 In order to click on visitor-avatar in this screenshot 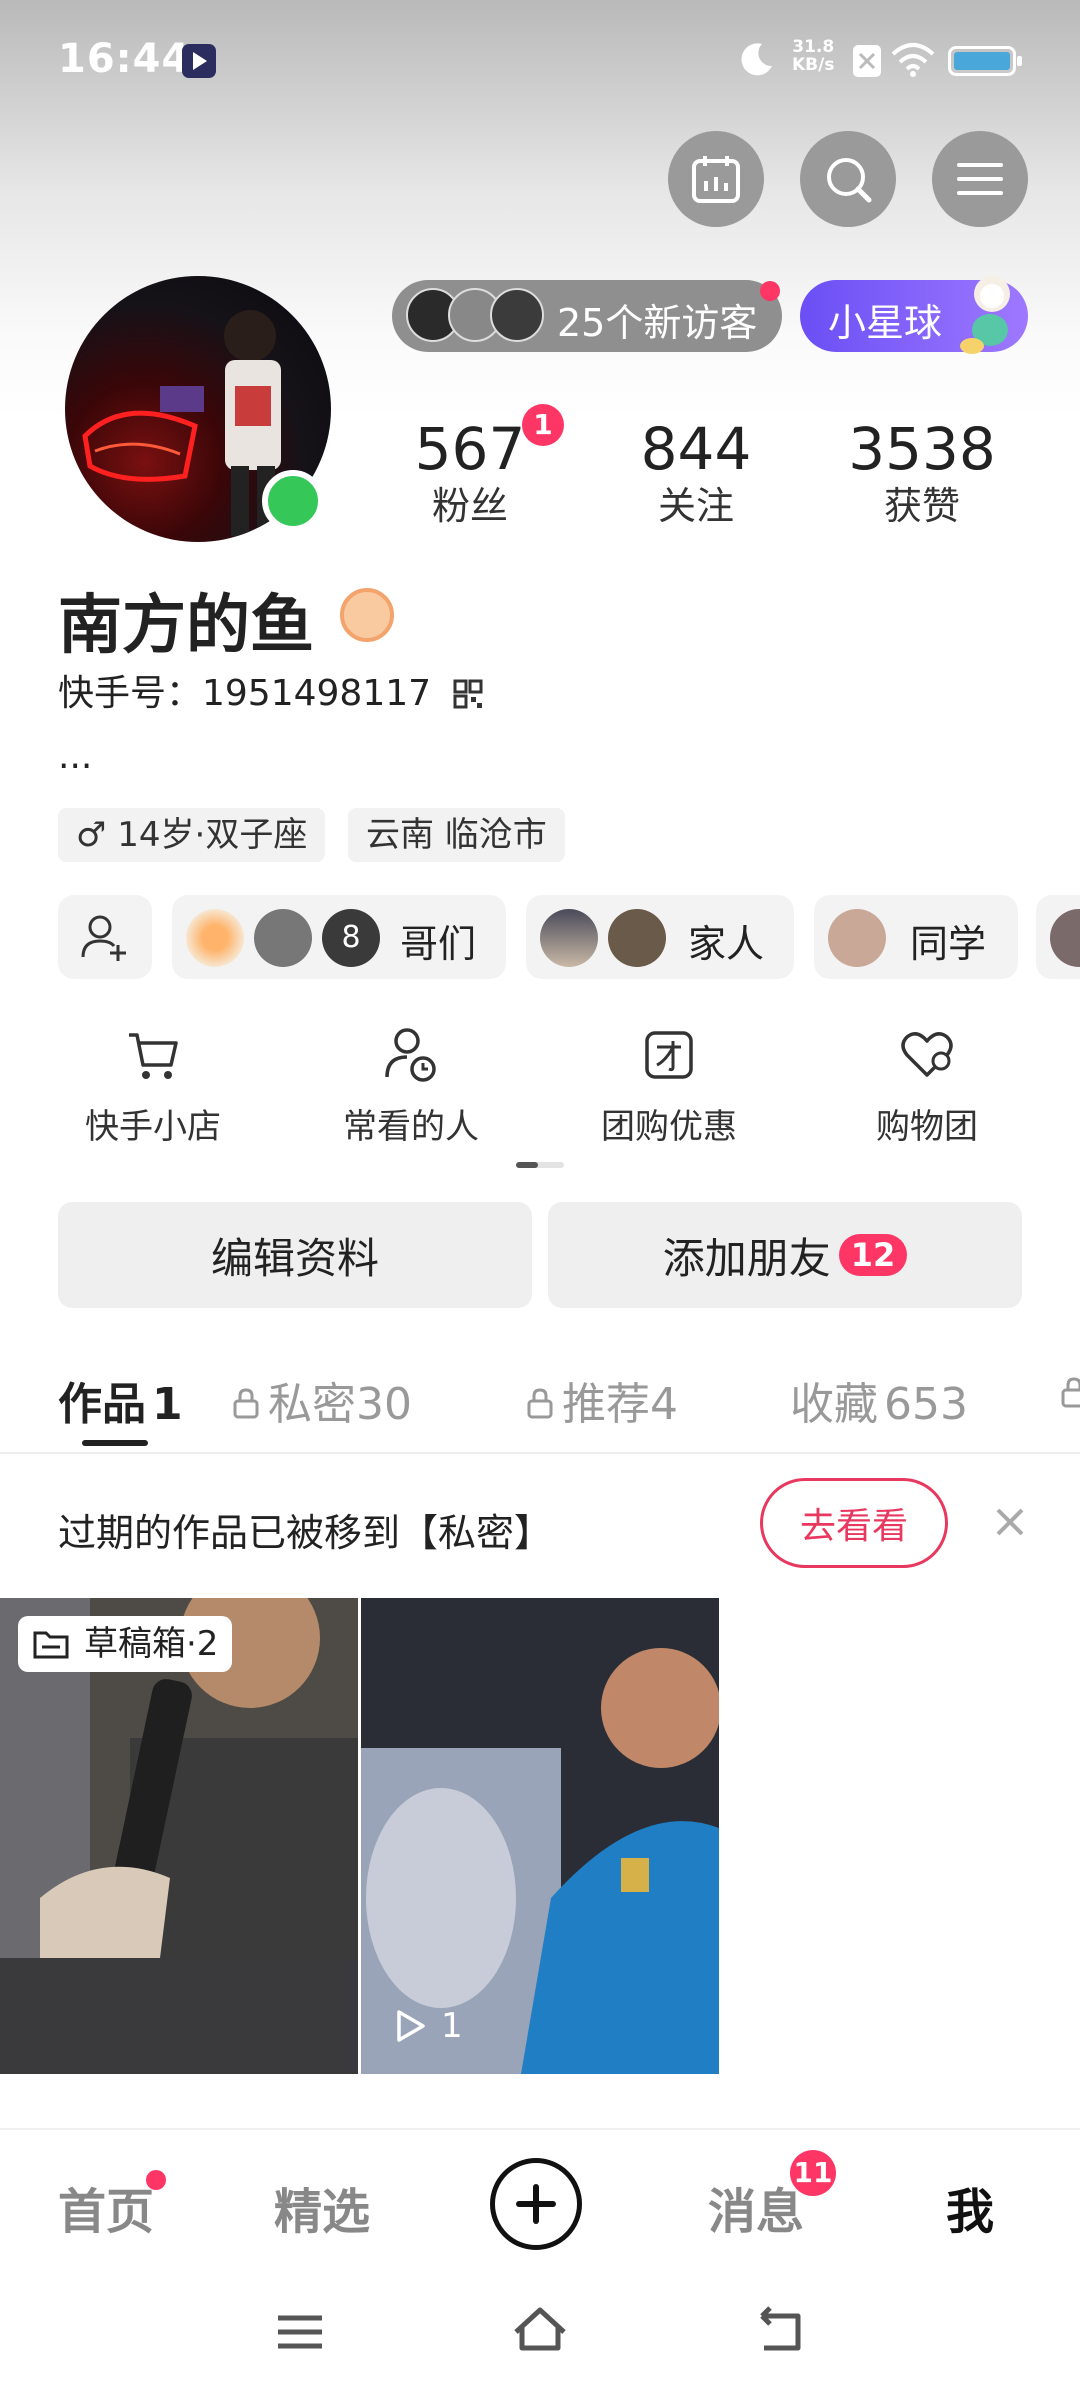, I will do `click(517, 315)`.